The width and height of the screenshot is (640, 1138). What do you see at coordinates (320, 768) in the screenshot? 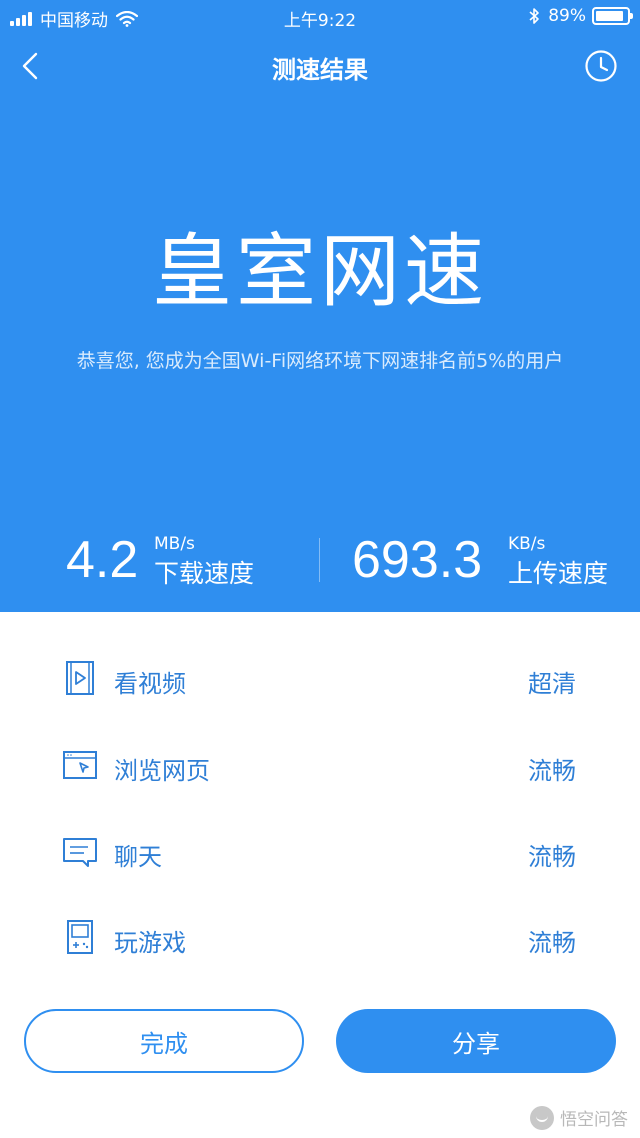
I see `usage-row-browse: 浏览网页 流畅` at bounding box center [320, 768].